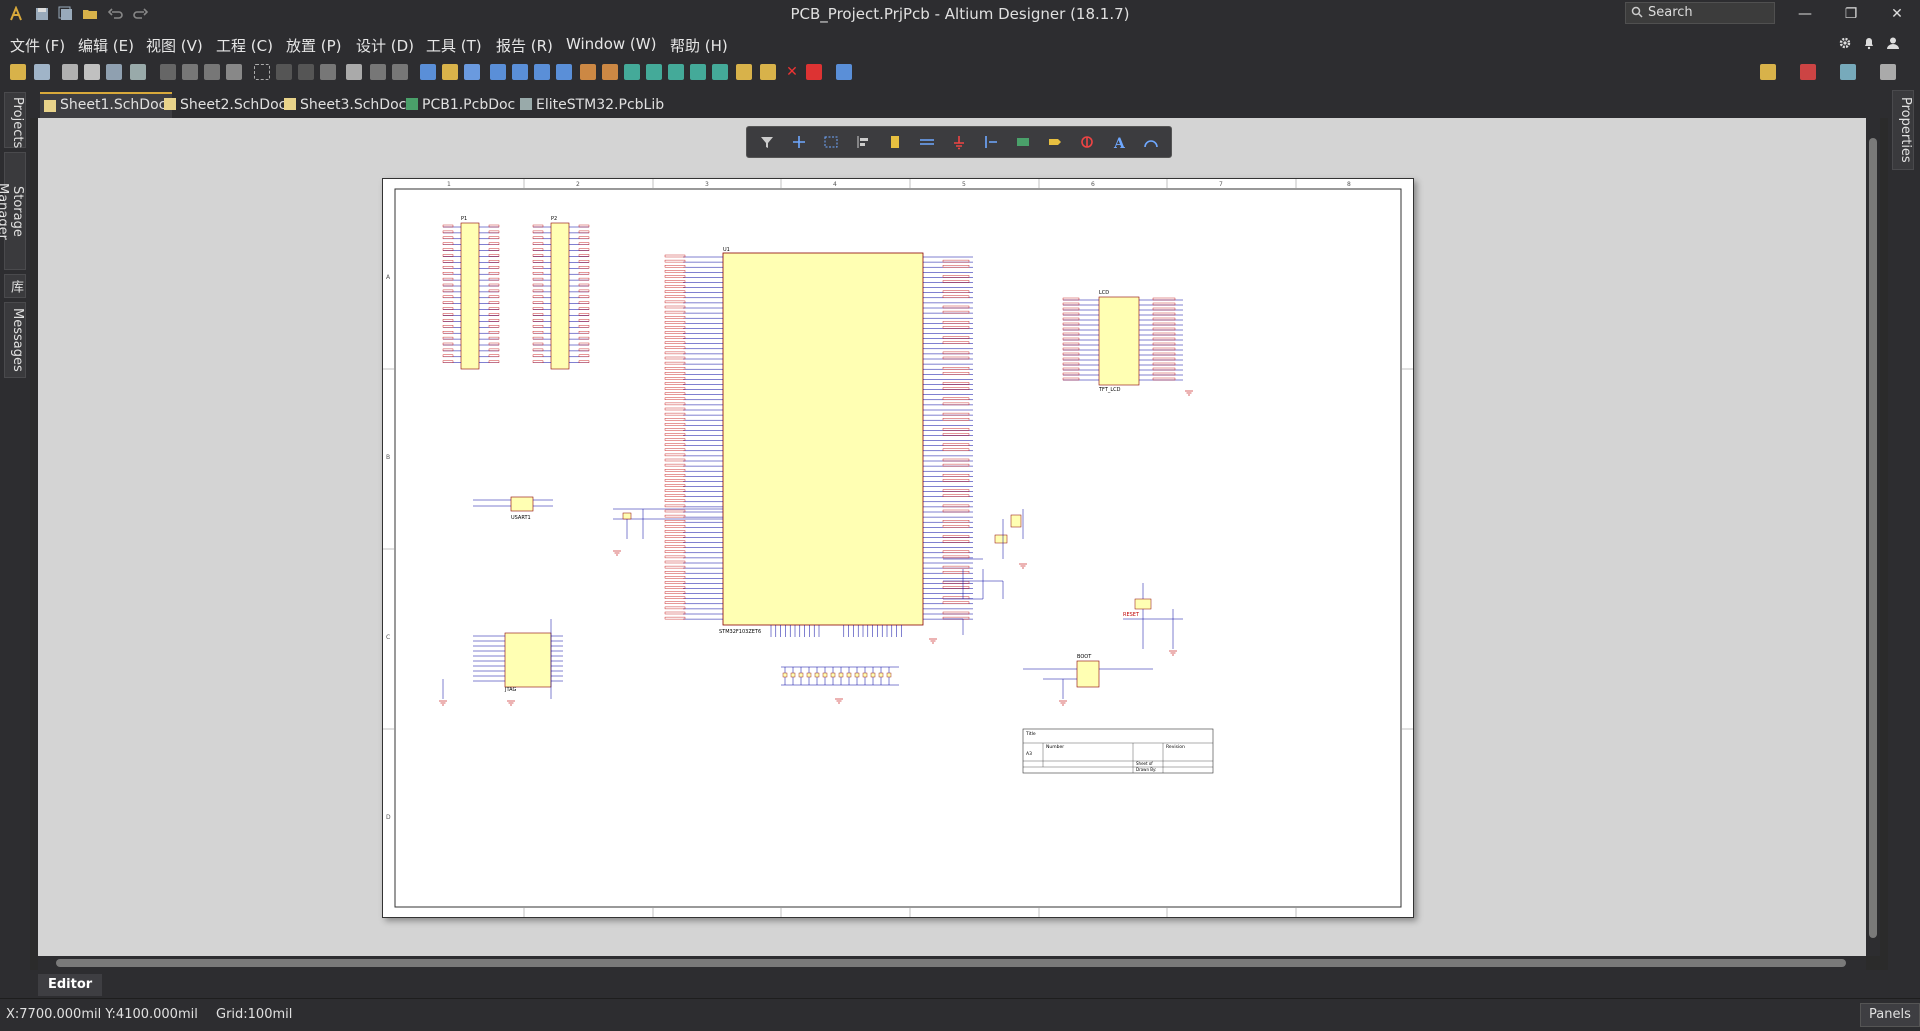 This screenshot has width=1920, height=1031. Describe the element at coordinates (1055, 142) in the screenshot. I see `port-place-icon` at that location.